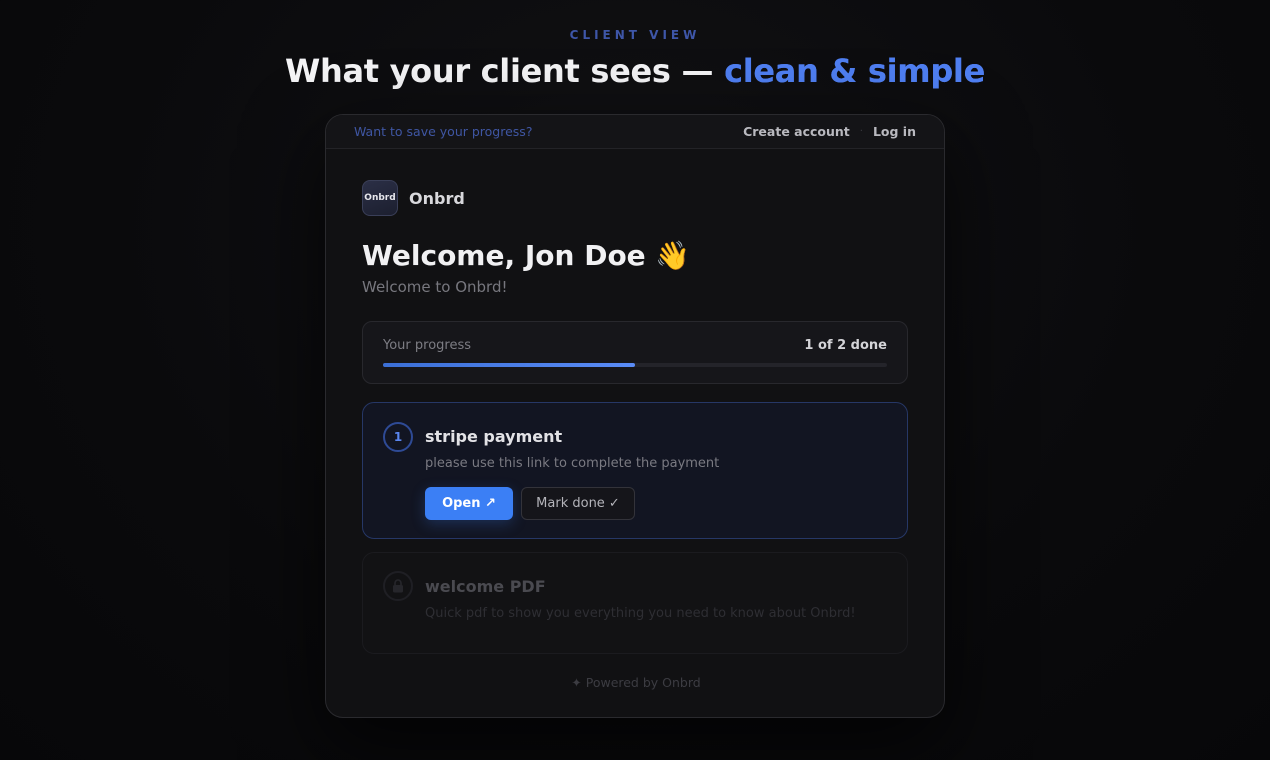  Describe the element at coordinates (578, 503) in the screenshot. I see `mark-done-button: Mark done ✓` at that location.